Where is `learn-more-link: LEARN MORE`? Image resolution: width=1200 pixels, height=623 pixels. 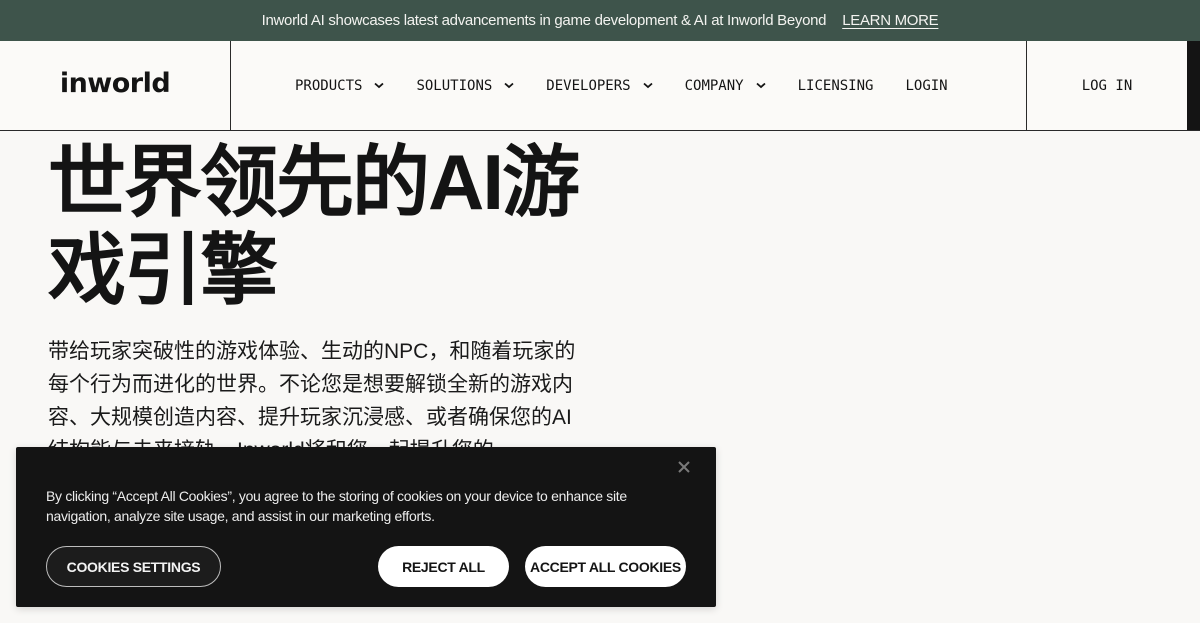 learn-more-link: LEARN MORE is located at coordinates (890, 20).